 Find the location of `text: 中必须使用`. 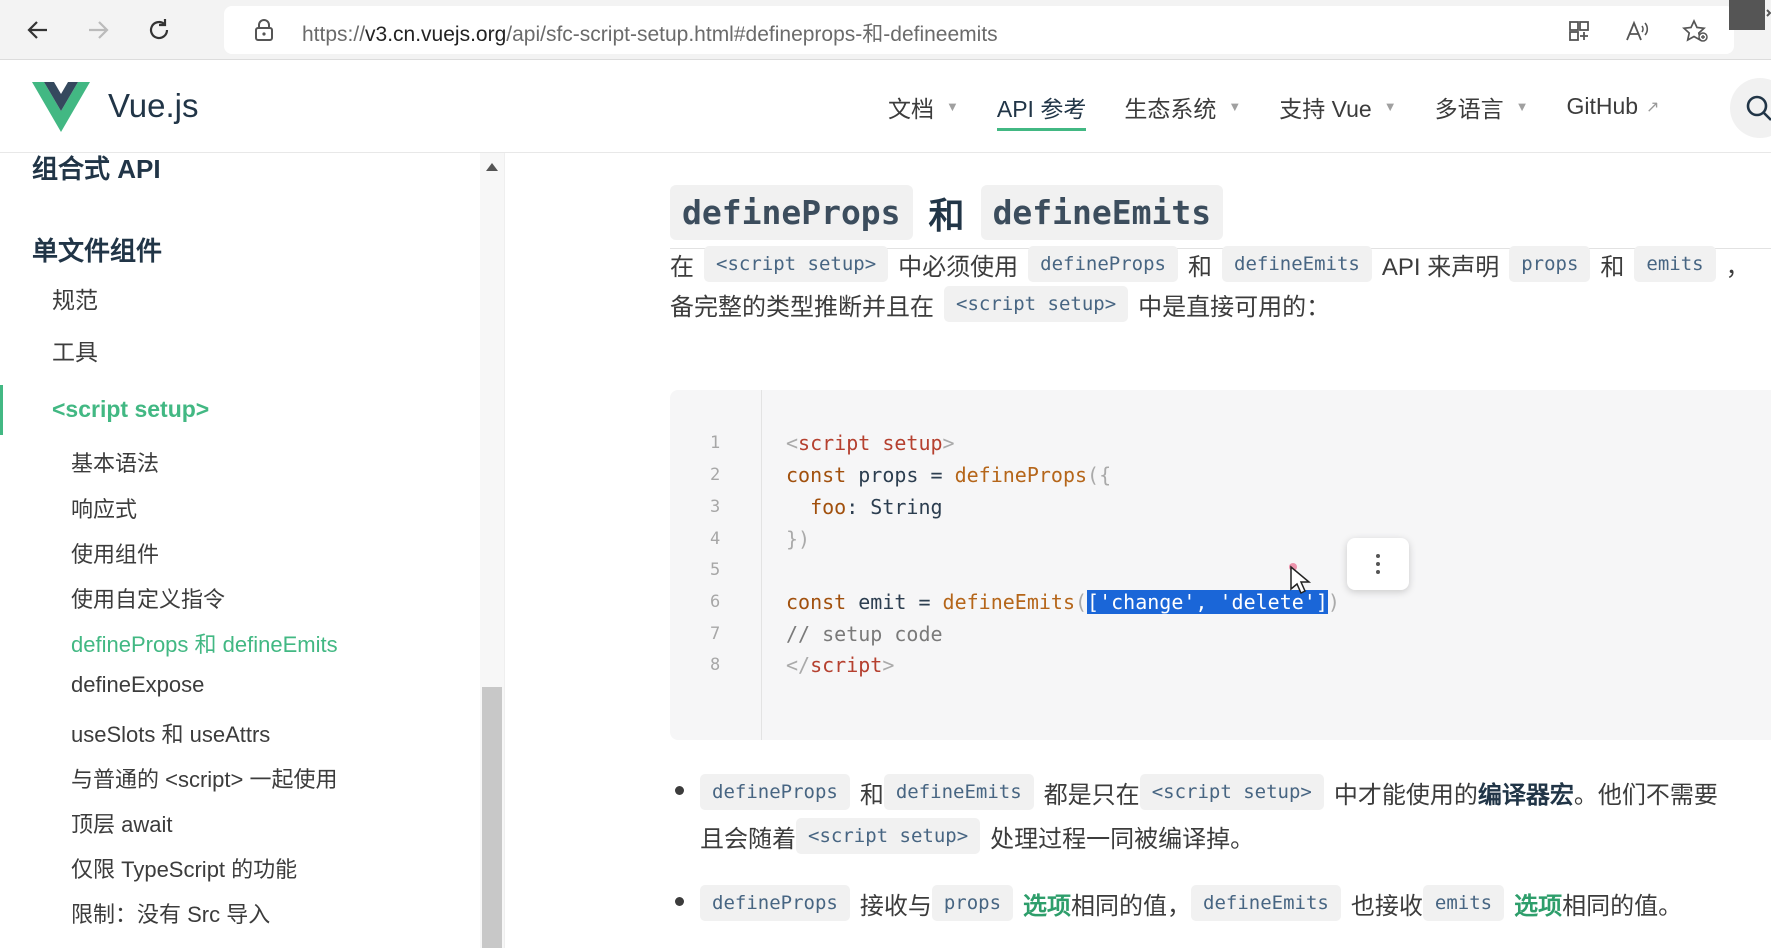

text: 中必须使用 is located at coordinates (958, 267).